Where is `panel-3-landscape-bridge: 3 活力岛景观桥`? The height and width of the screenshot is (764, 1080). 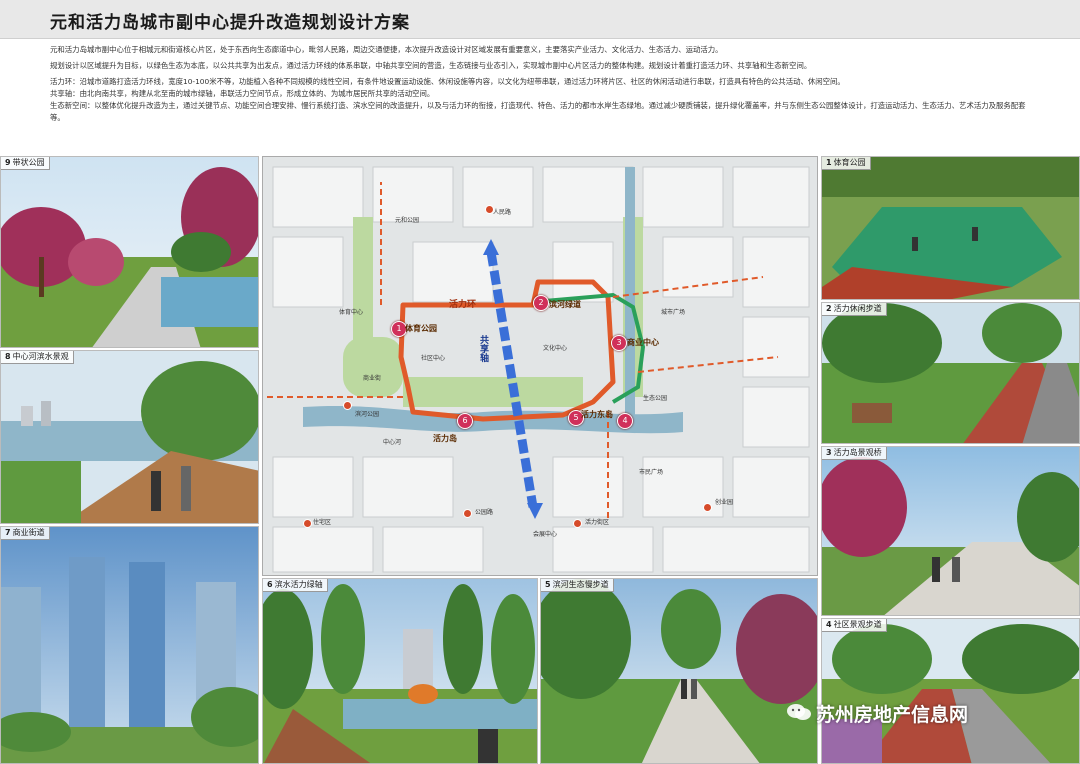 panel-3-landscape-bridge: 3 活力岛景观桥 is located at coordinates (950, 531).